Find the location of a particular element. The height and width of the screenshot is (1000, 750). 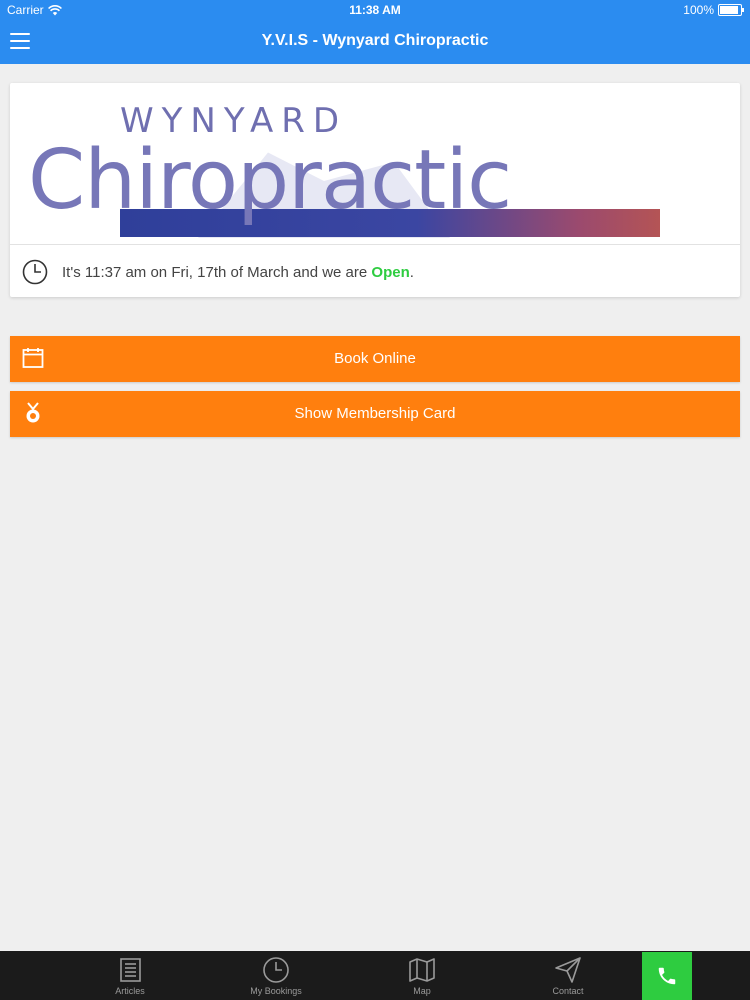

navbar: Y.V.I.S - Wynyard Chiropractic is located at coordinates (375, 42).